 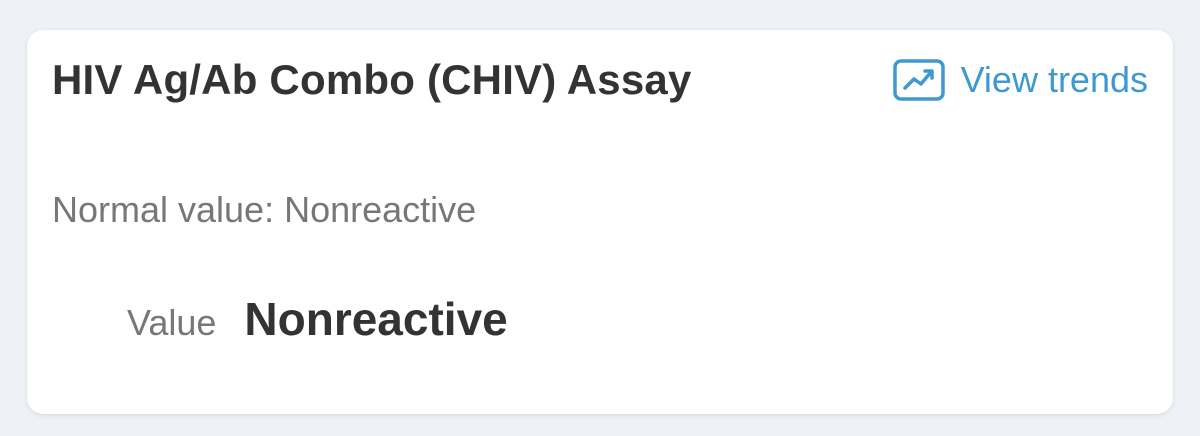 I want to click on trend-chart-icon, so click(x=918, y=80).